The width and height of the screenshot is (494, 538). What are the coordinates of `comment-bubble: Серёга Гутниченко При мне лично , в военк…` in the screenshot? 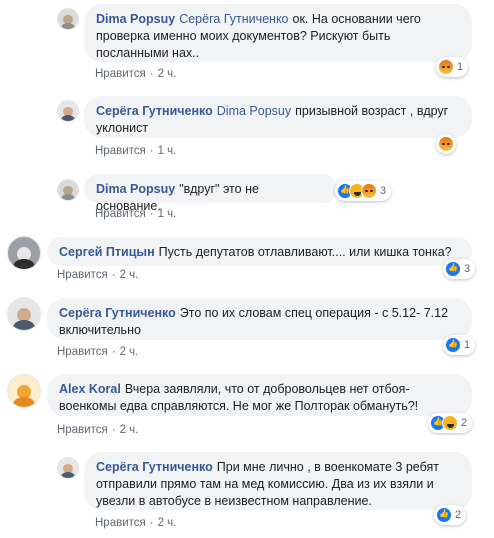 It's located at (278, 481).